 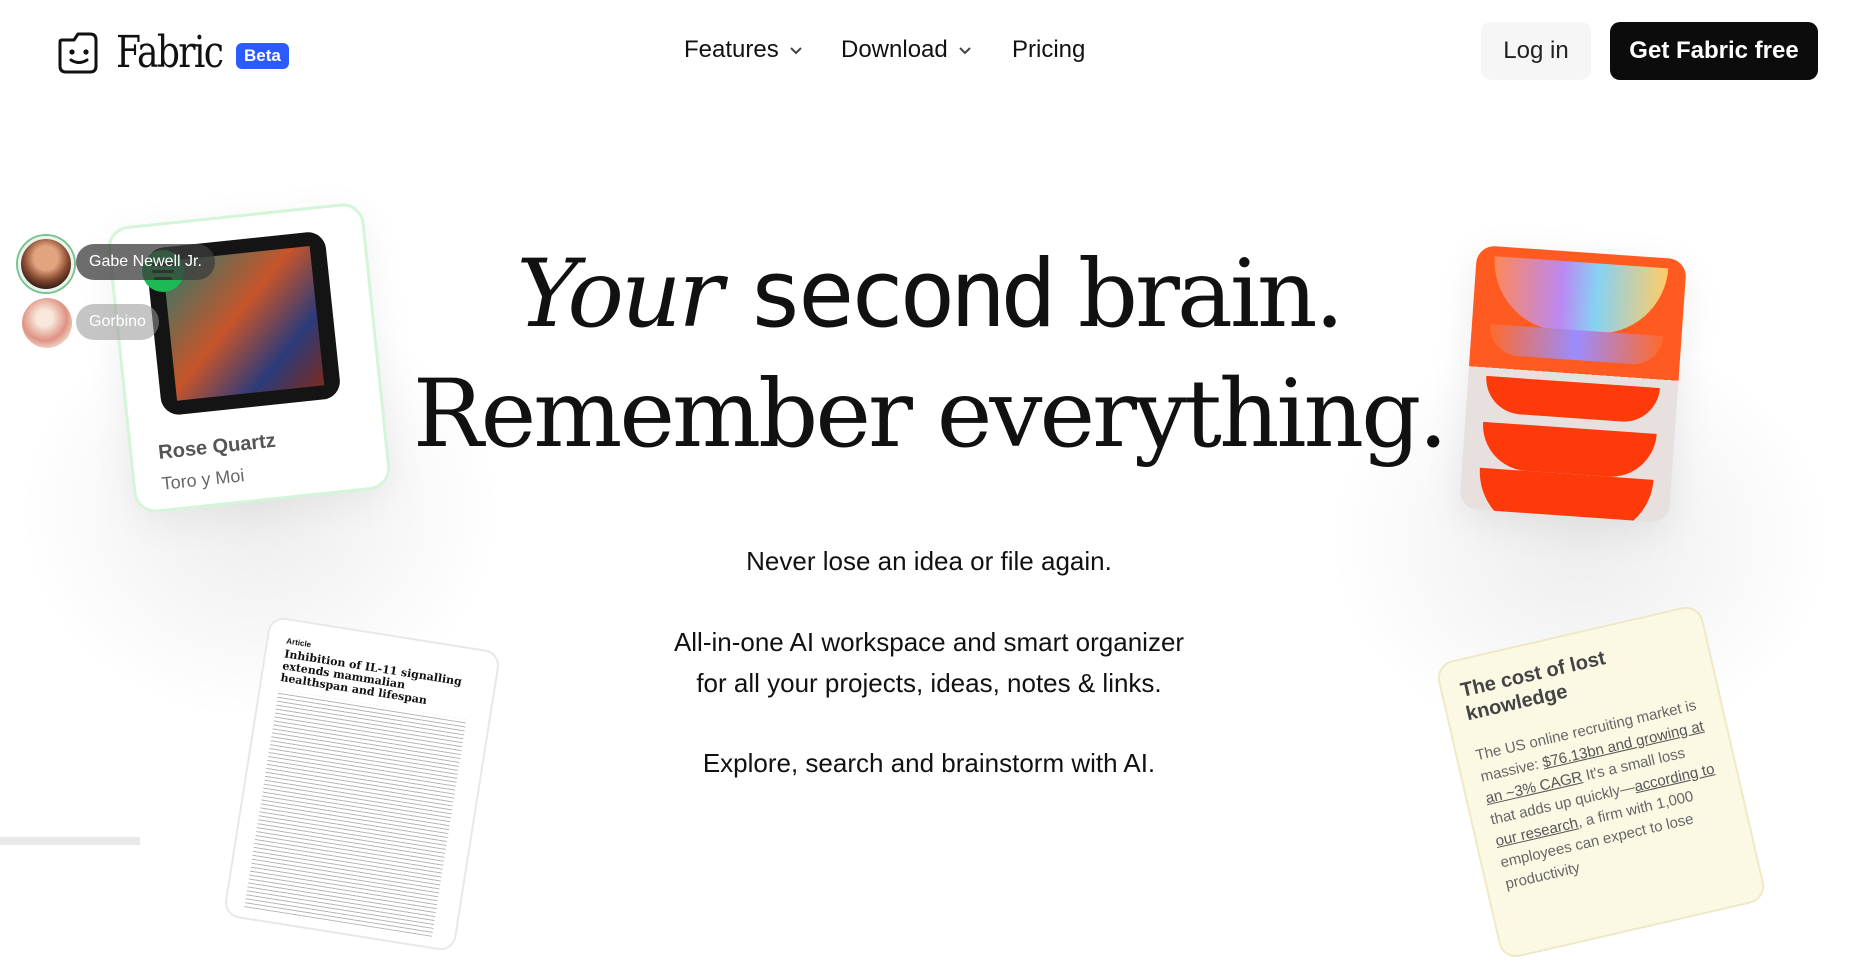 I want to click on artwork-card, so click(x=1573, y=384).